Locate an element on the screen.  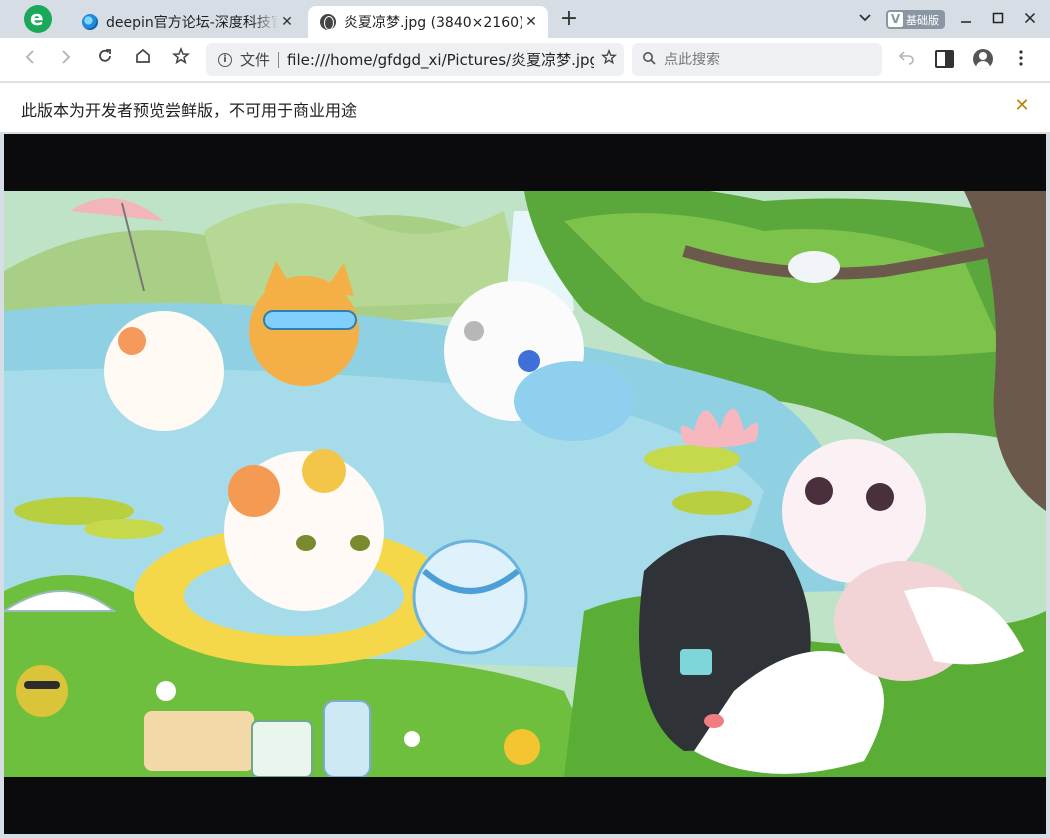
dev-preview-infobar: 此版本为开发者预览尝鲜版，不可用于商业用途 ✕ is located at coordinates (525, 108).